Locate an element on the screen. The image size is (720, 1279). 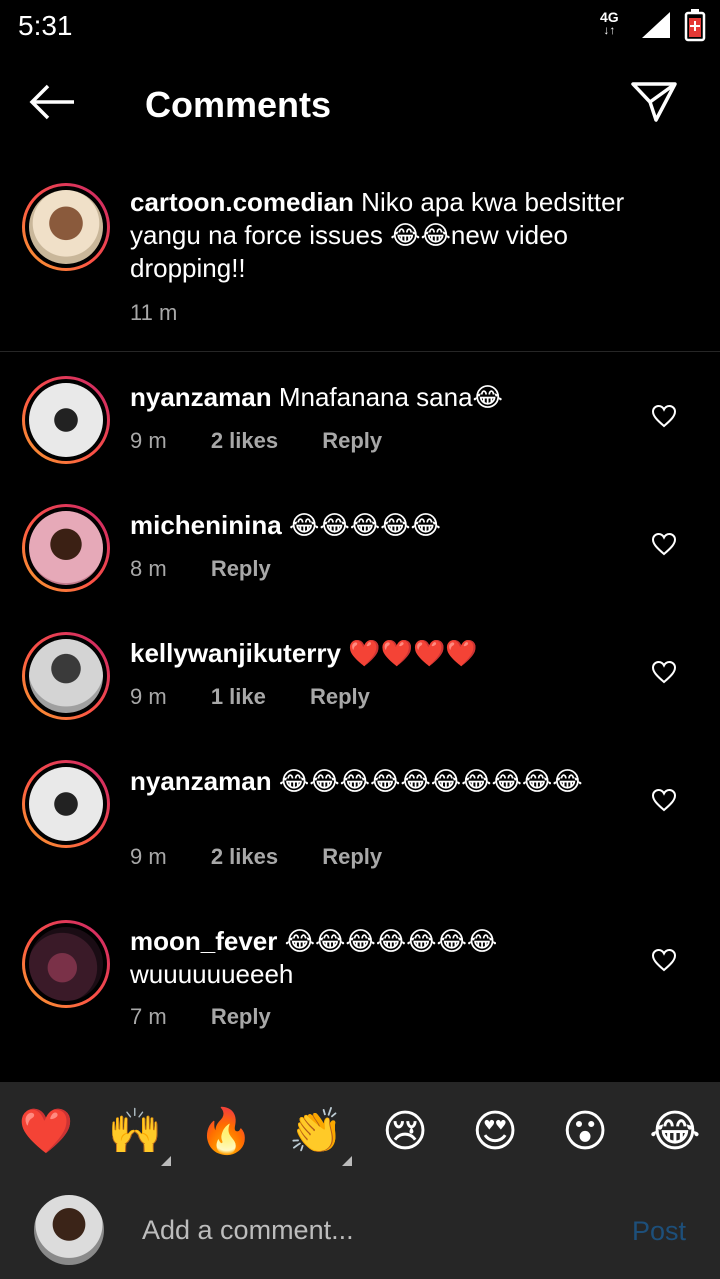
username: cartoon.comedian is located at coordinates (242, 202).